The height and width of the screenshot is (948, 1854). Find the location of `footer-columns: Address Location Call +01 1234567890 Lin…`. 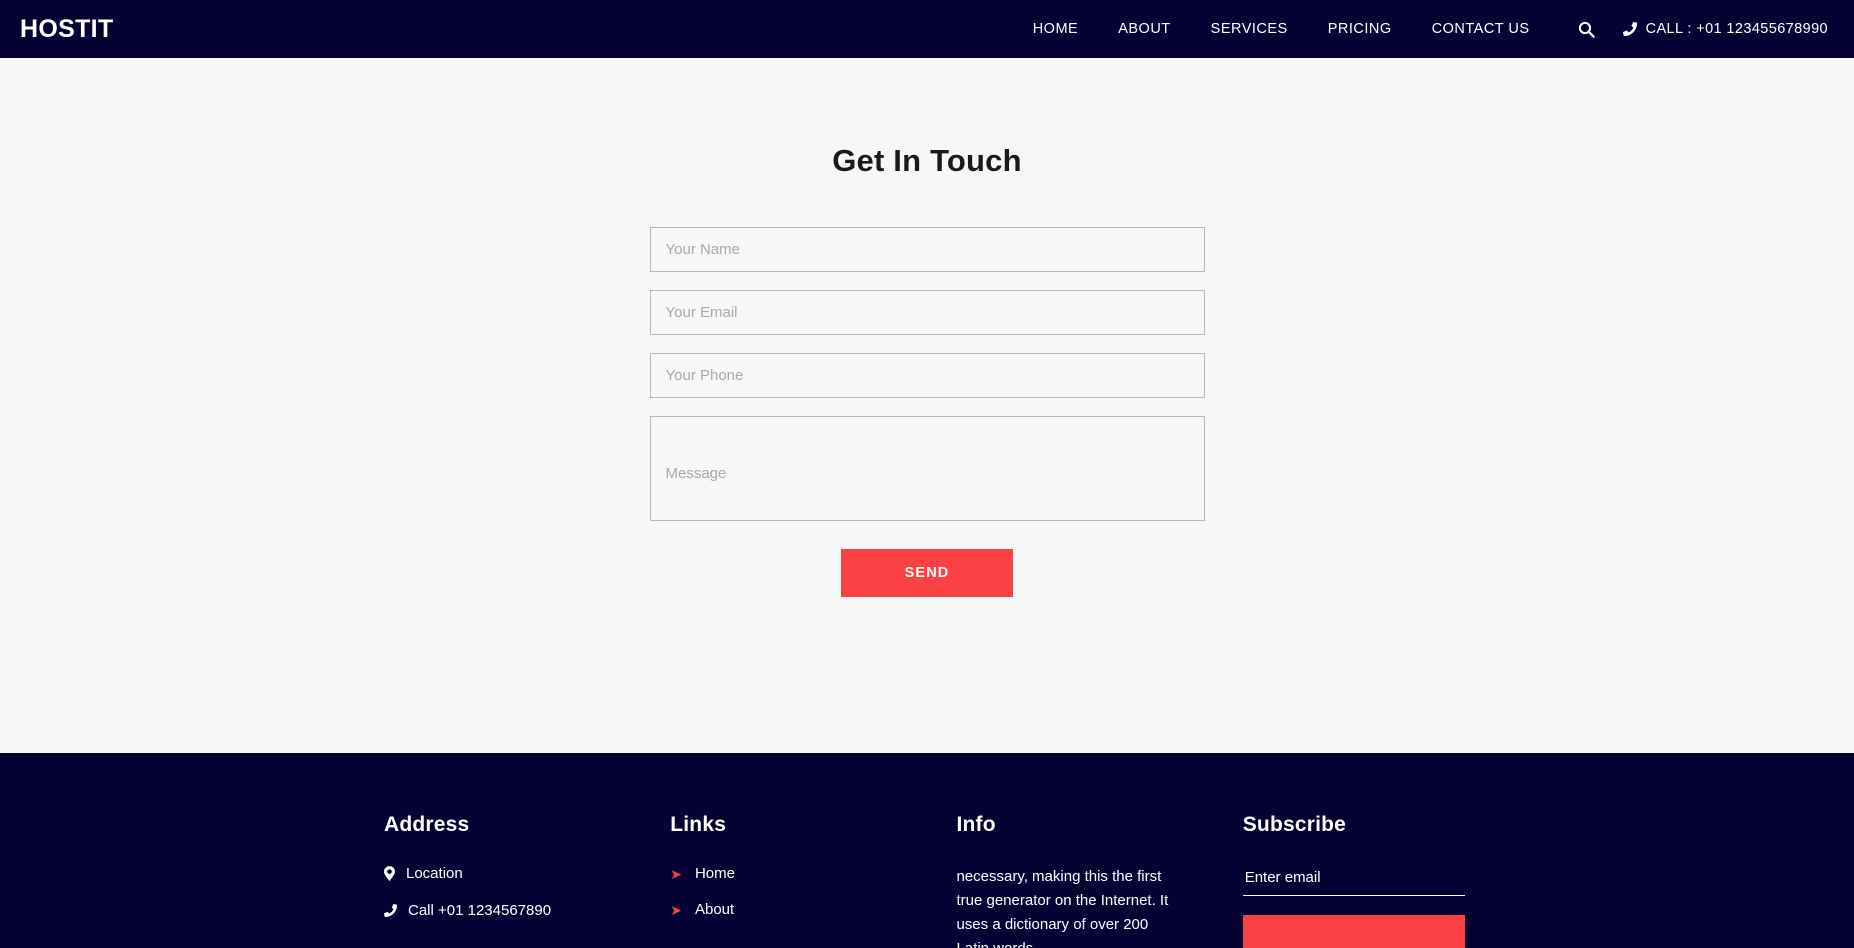

footer-columns: Address Location Call +01 1234567890 Lin… is located at coordinates (927, 880).